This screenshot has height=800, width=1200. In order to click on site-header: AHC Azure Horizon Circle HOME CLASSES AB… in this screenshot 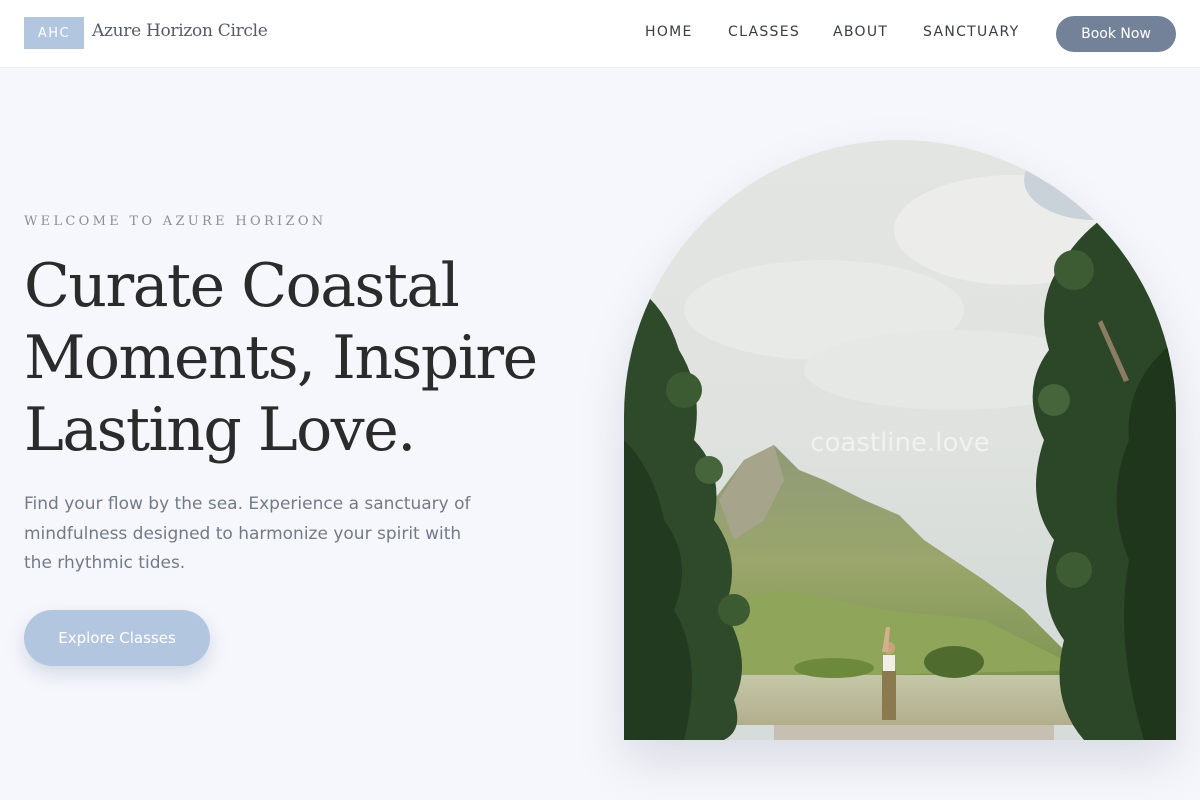, I will do `click(600, 34)`.